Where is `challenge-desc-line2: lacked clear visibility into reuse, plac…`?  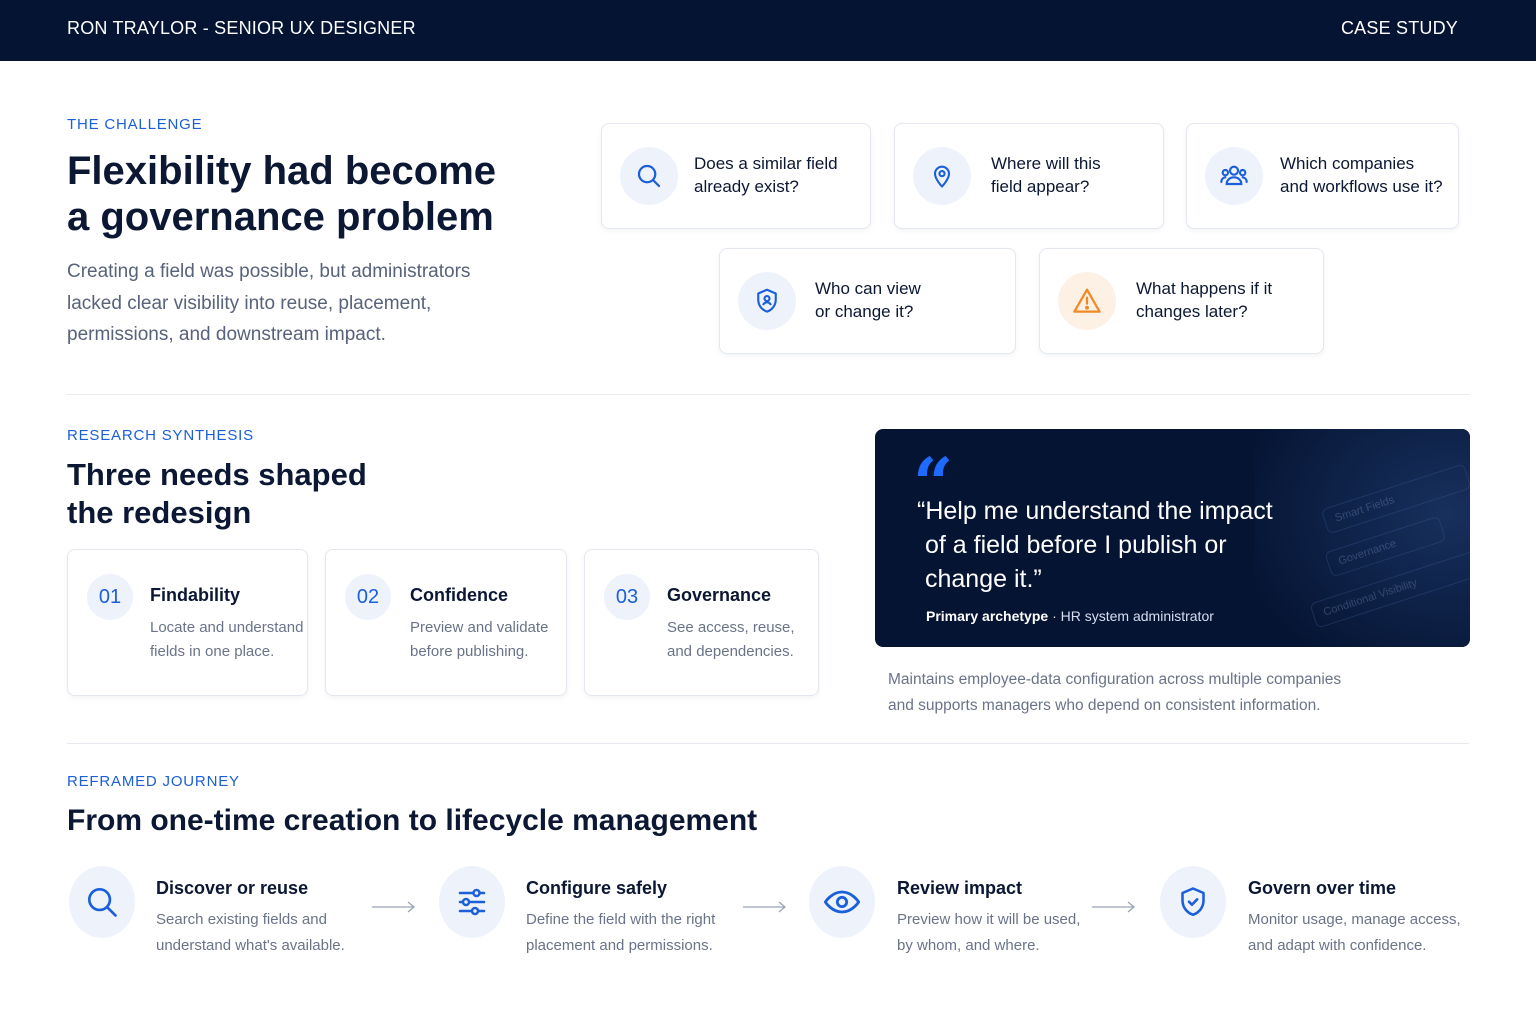
challenge-desc-line2: lacked clear visibility into reuse, plac… is located at coordinates (249, 303).